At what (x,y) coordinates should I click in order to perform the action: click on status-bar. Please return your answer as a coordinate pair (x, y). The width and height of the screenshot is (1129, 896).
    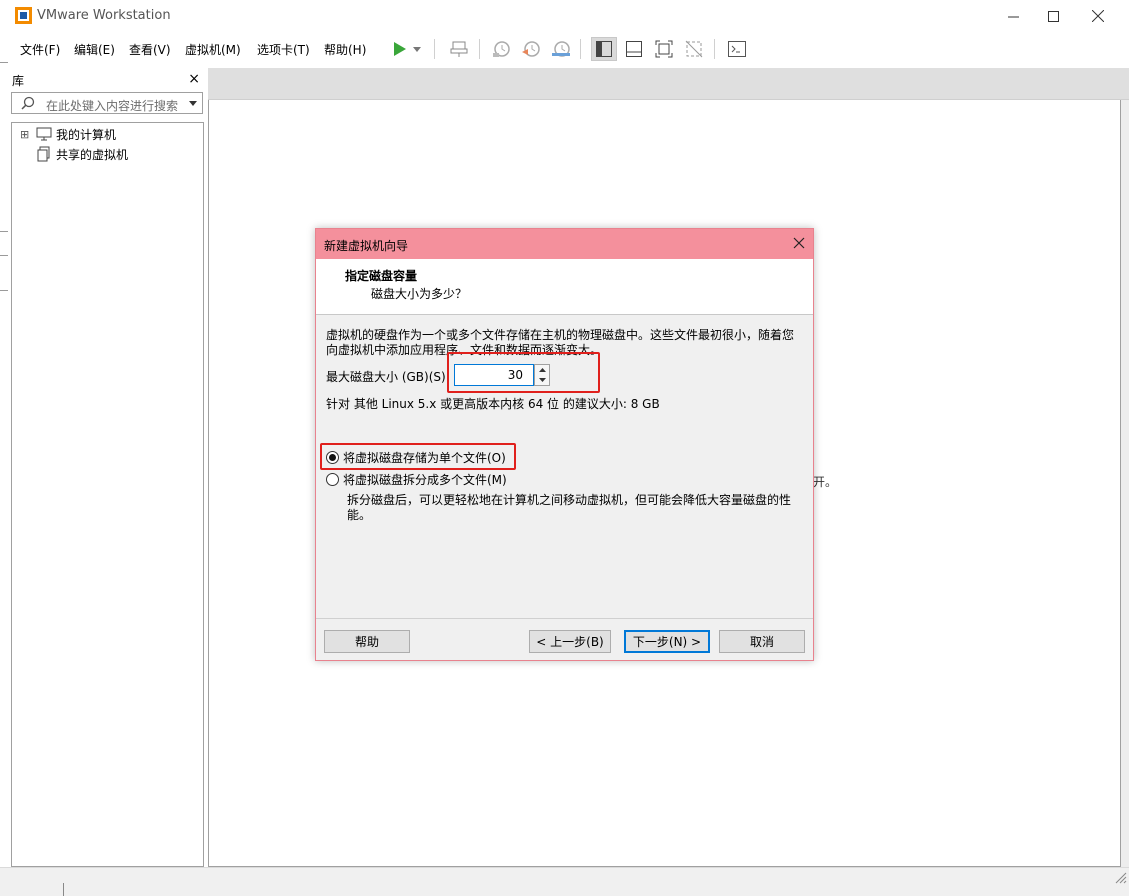
    Looking at the image, I should click on (564, 881).